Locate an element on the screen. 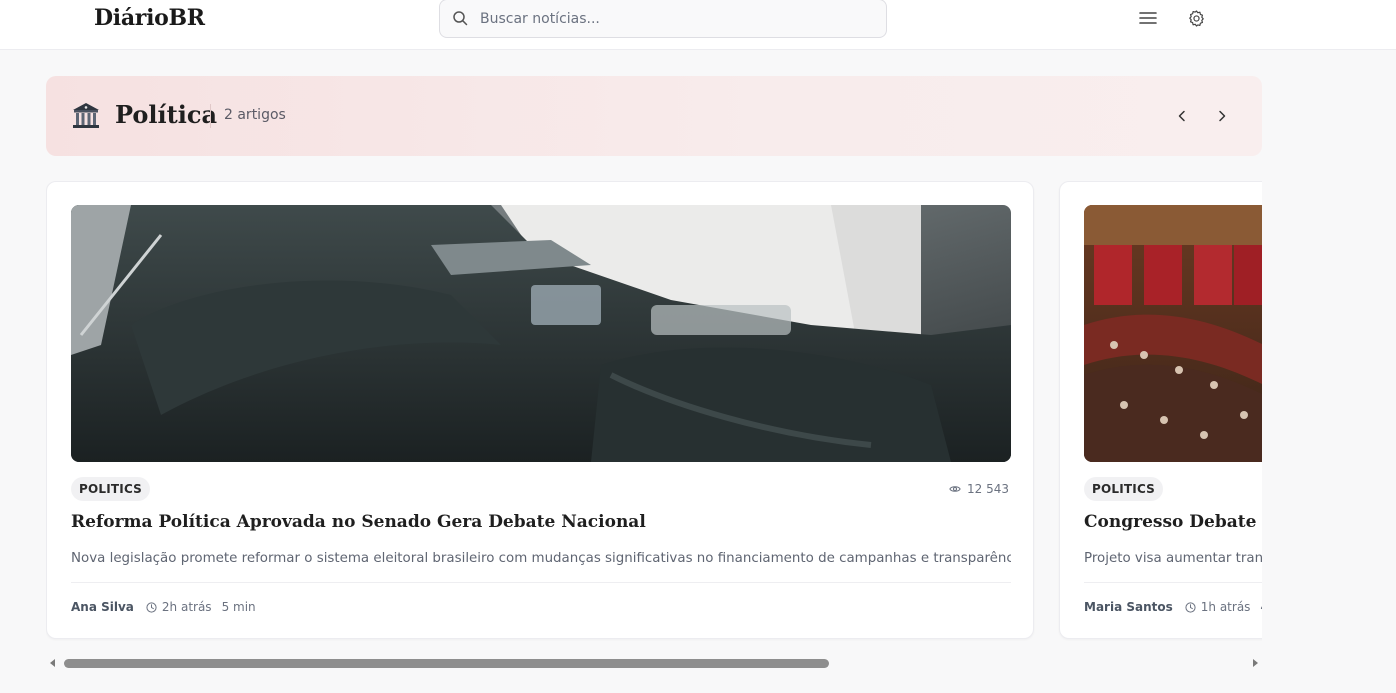 The height and width of the screenshot is (693, 1396). search-icon is located at coordinates (460, 18).